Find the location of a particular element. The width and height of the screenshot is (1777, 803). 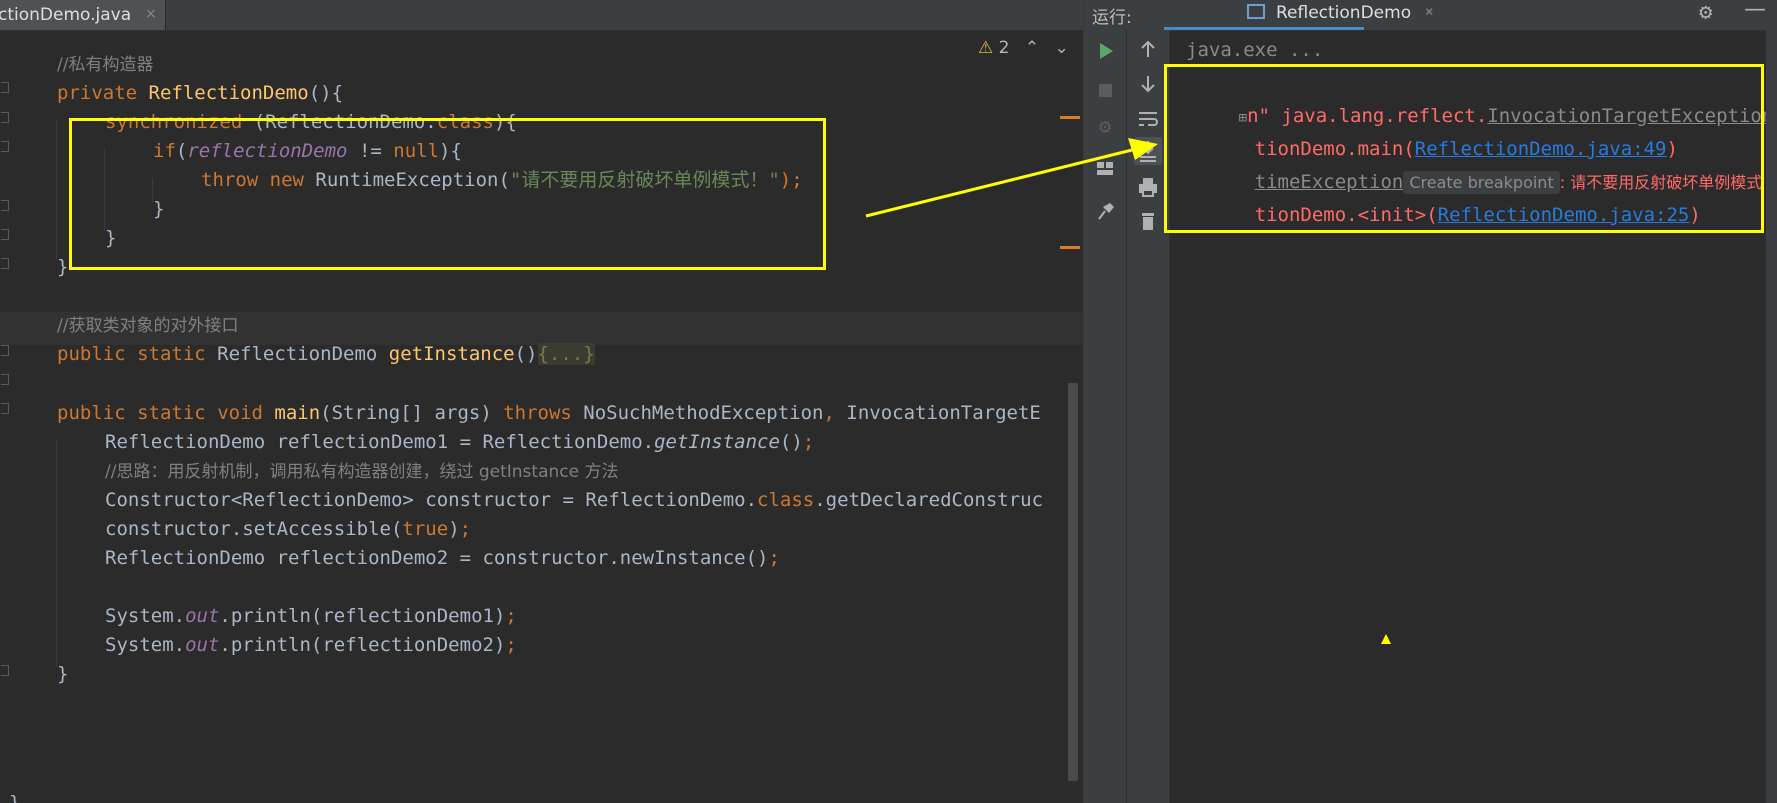

file-tab-label: ctionDemo.java is located at coordinates (66, 15).